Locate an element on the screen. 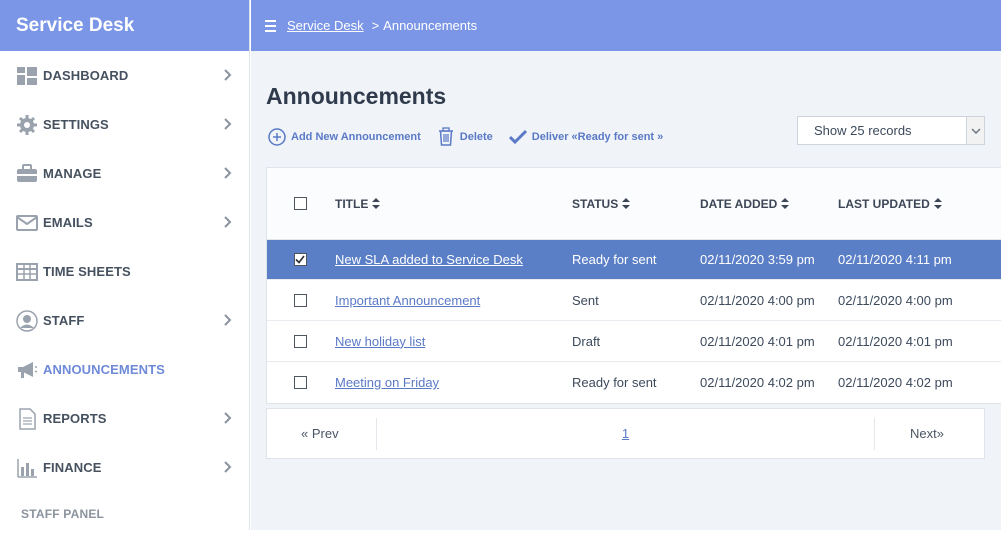 This screenshot has width=1001, height=547. date-added-cell: 02/11/2020 3:59 pm is located at coordinates (757, 259).